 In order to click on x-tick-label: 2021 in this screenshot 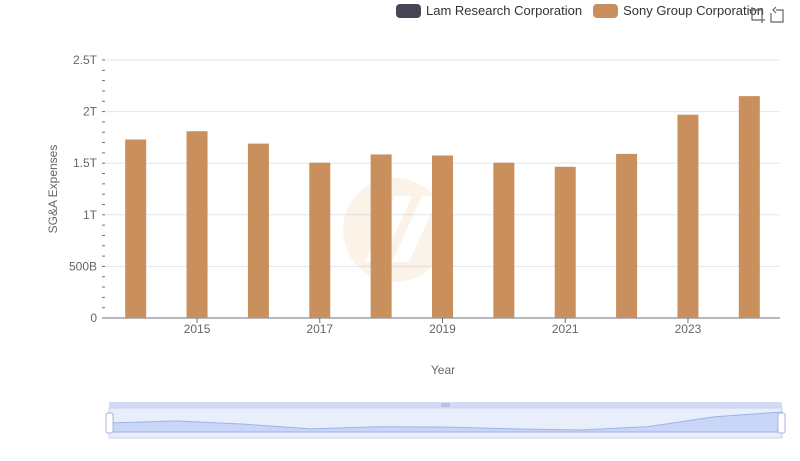, I will do `click(565, 329)`.